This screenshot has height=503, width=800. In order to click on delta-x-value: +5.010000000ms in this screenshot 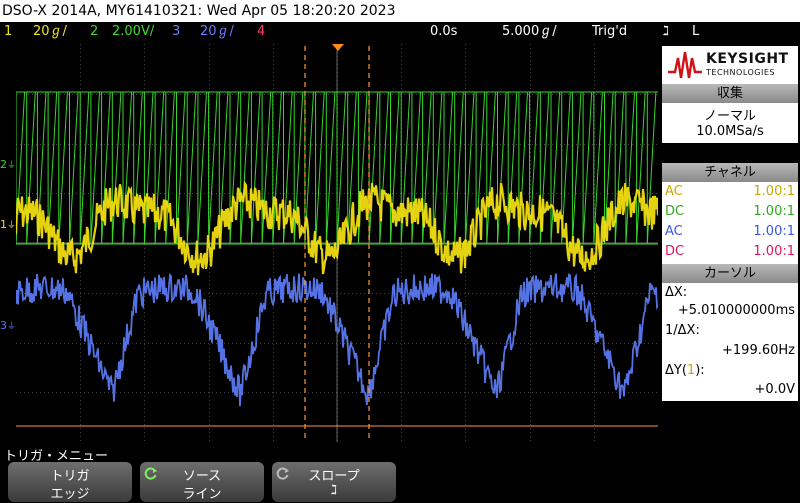, I will do `click(736, 310)`.